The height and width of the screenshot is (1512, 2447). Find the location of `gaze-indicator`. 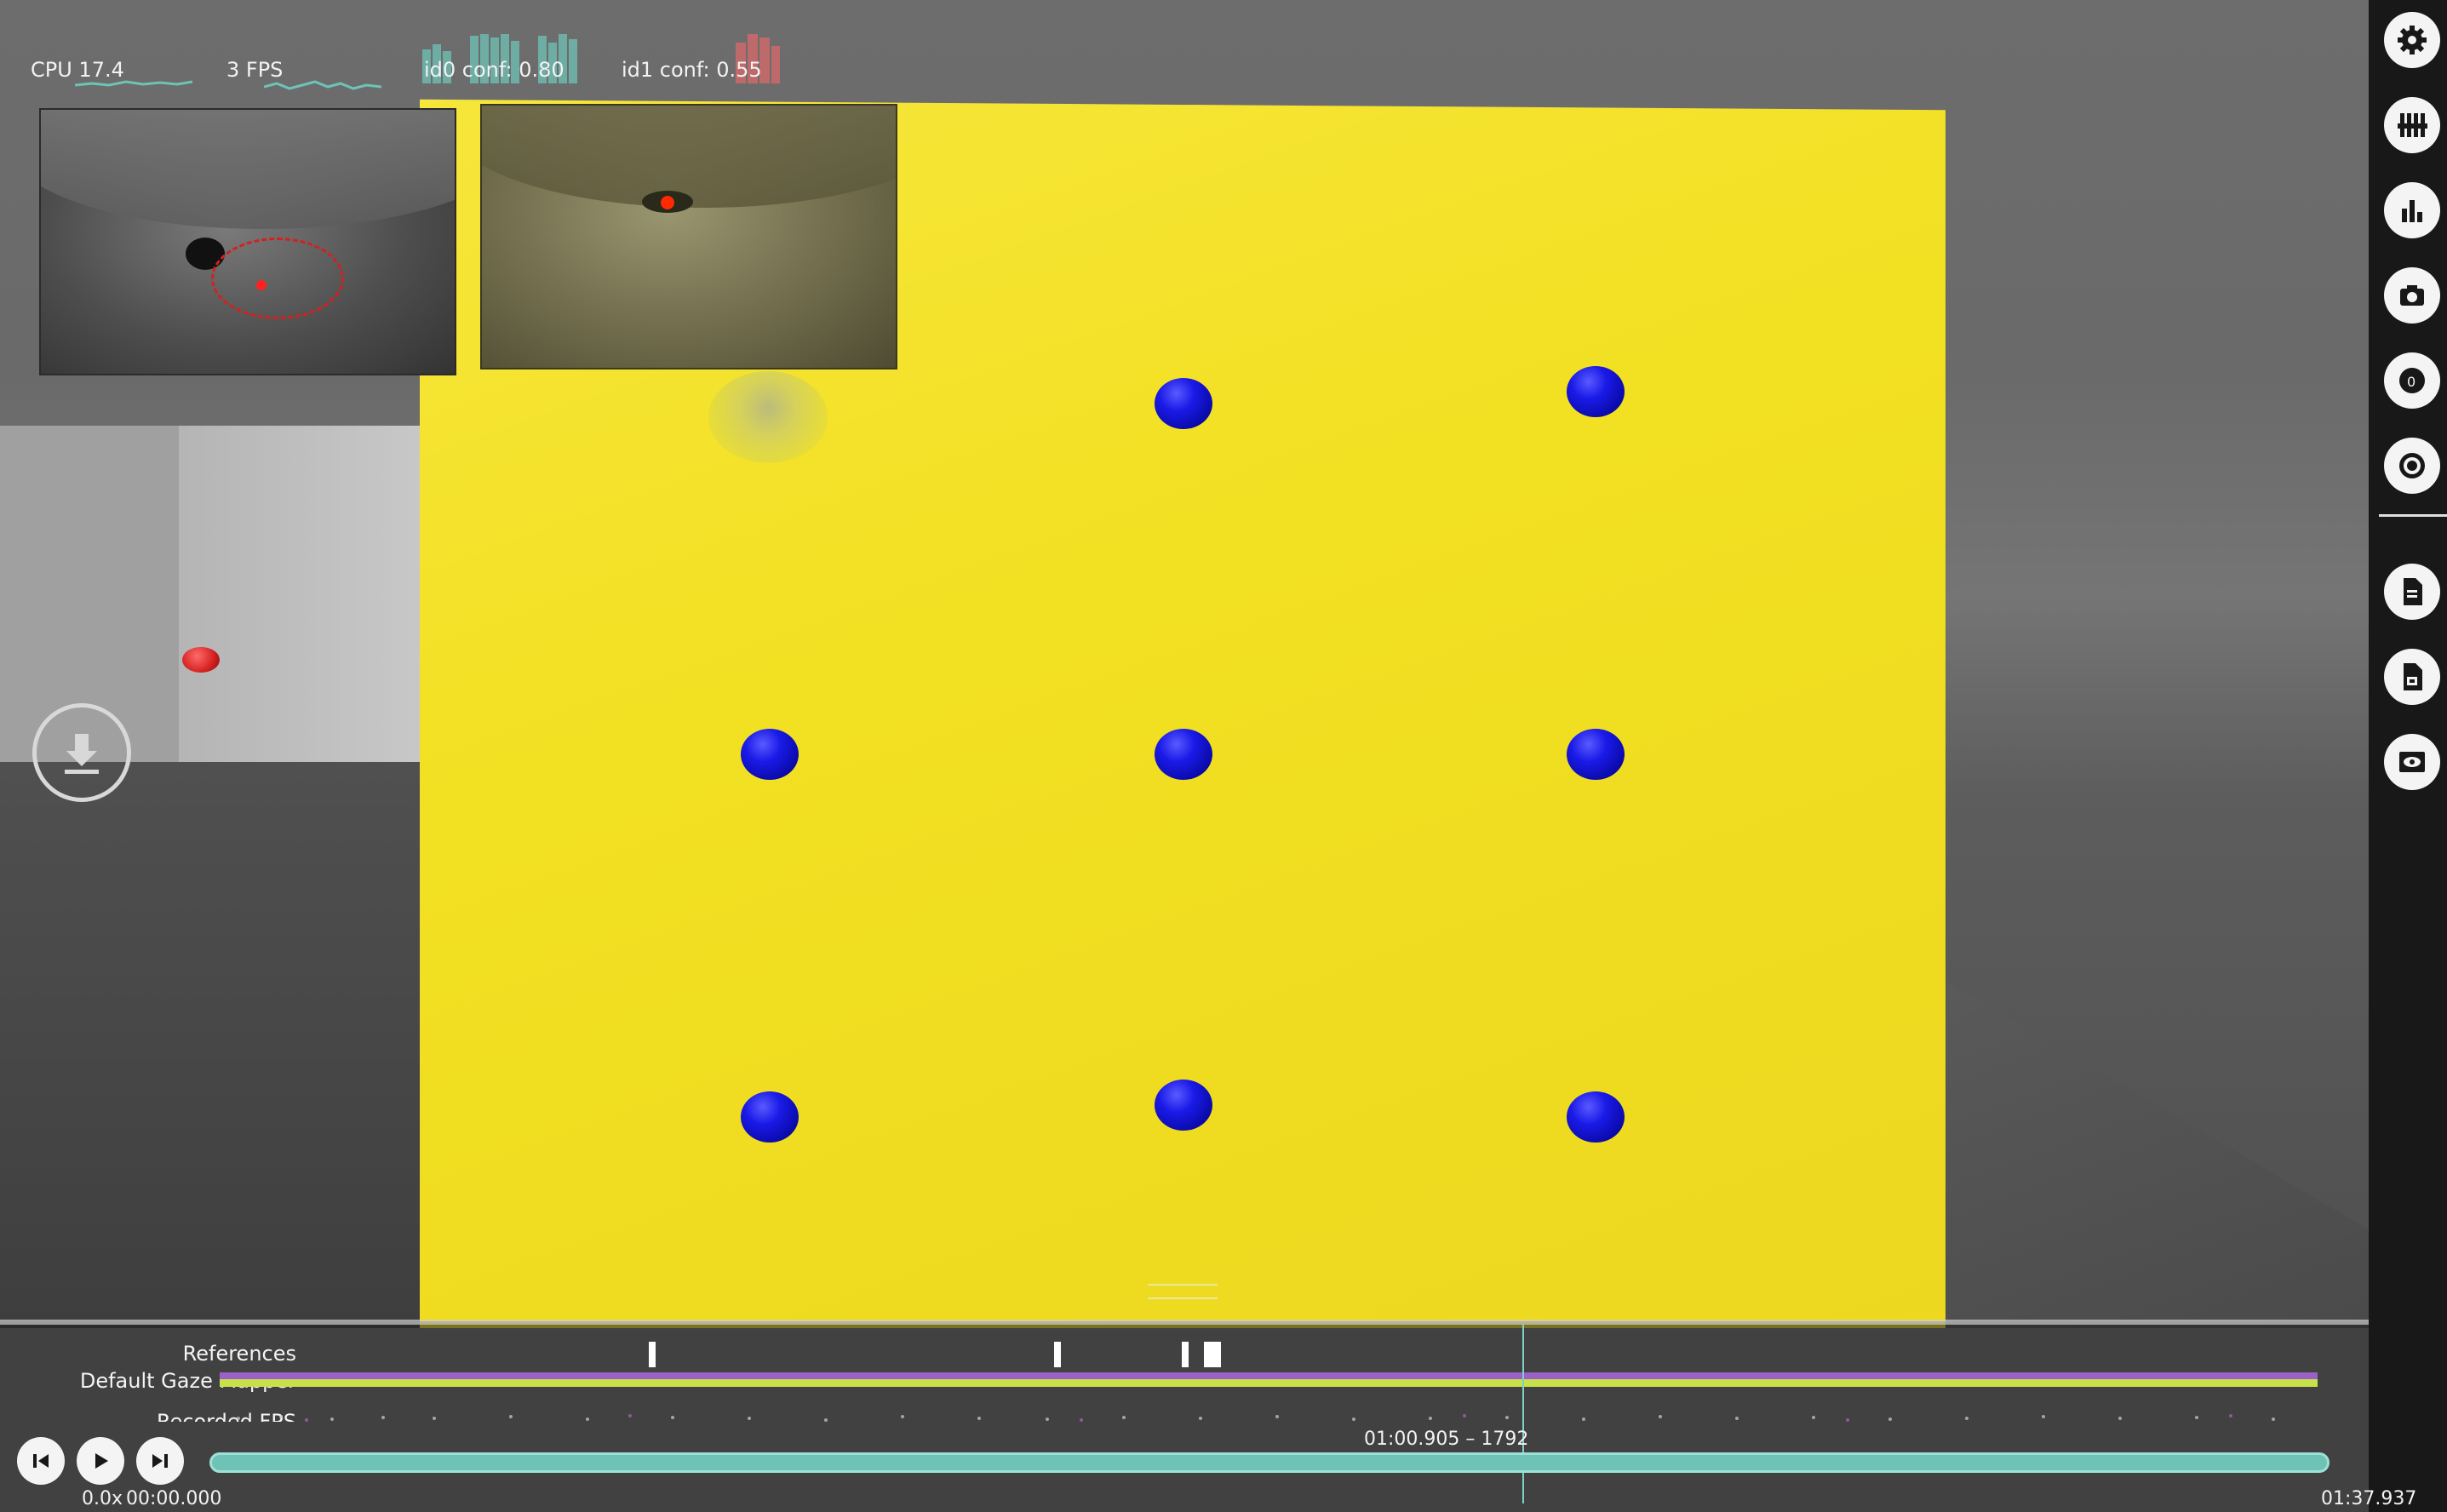

gaze-indicator is located at coordinates (768, 417).